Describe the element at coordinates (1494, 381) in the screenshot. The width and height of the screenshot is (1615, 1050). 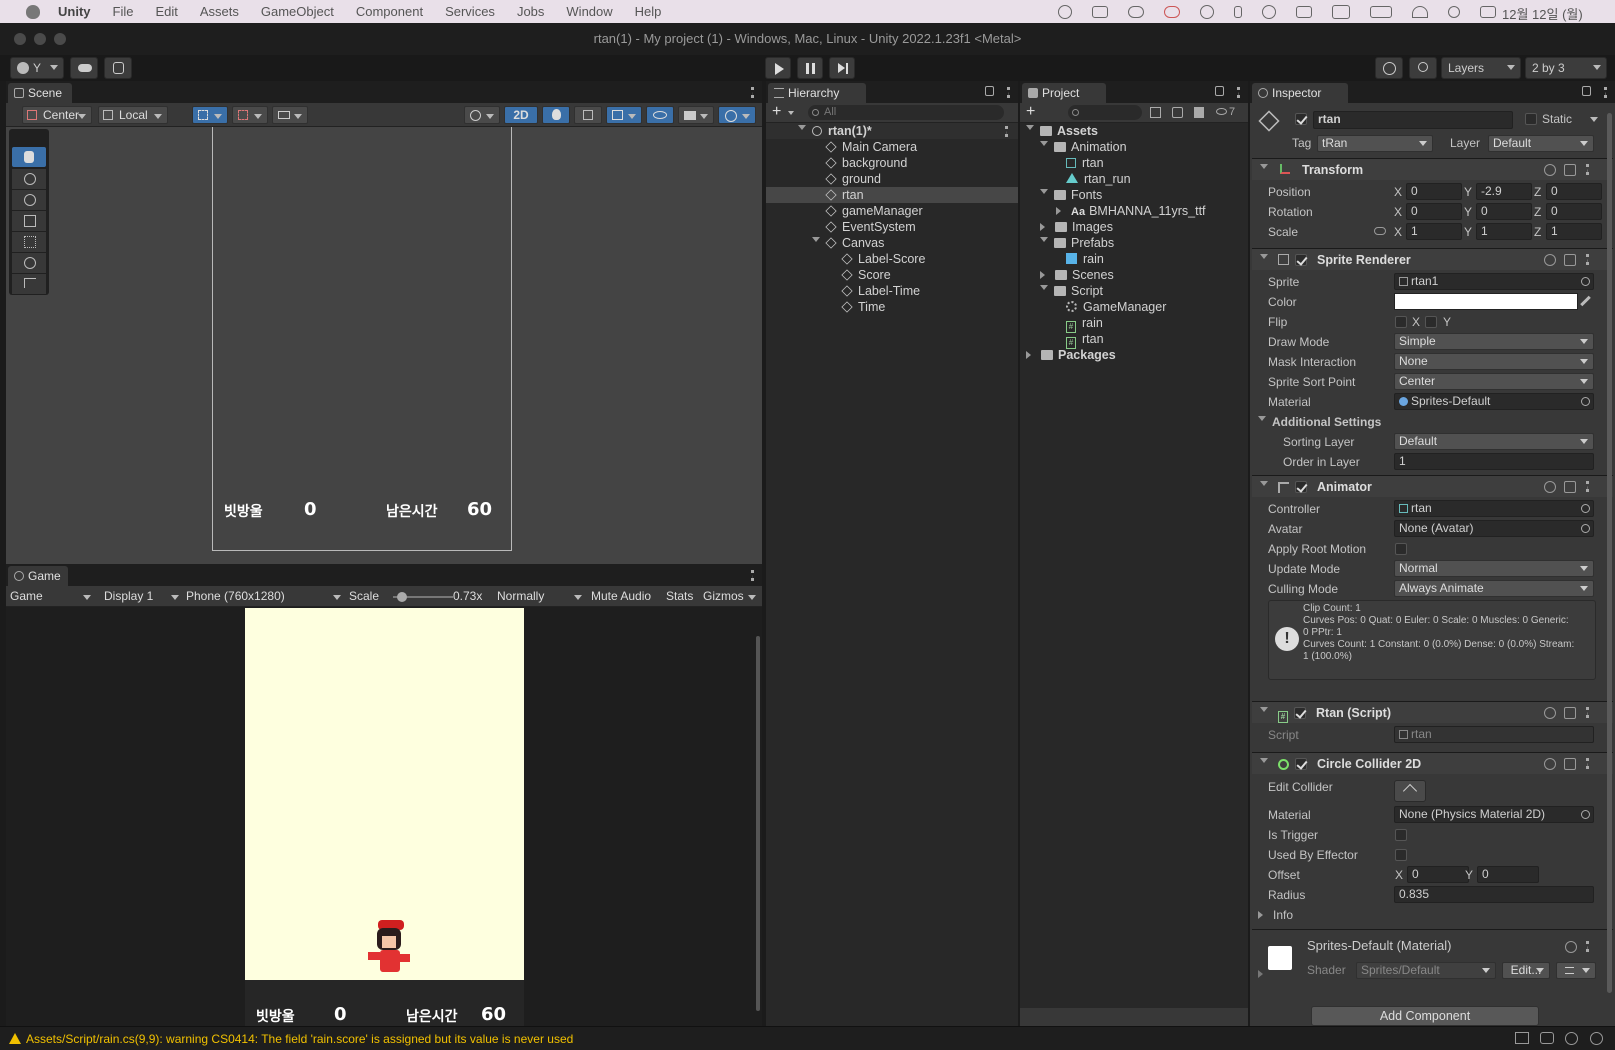
I see `sprite-sort-point-dropdown: Center` at that location.